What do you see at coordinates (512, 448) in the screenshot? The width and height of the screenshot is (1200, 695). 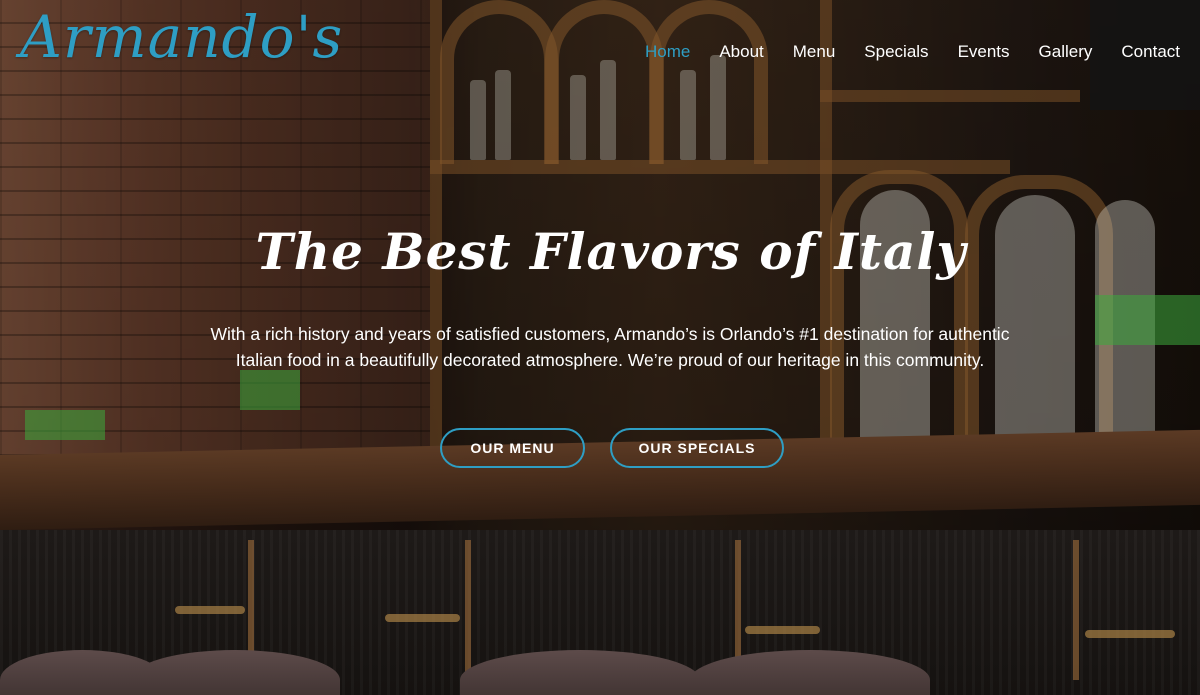 I see `our-menu-button: OUR MENU` at bounding box center [512, 448].